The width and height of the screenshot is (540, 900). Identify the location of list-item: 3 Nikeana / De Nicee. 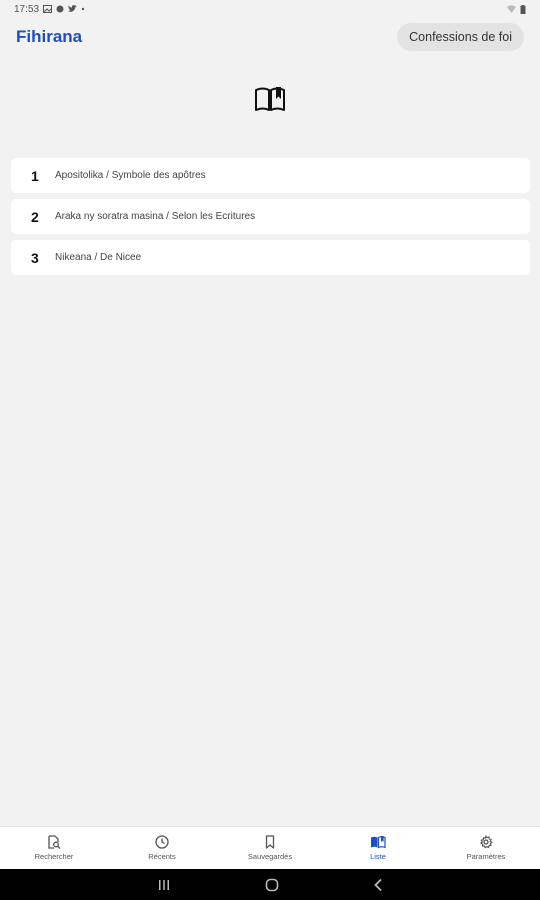
(270, 257).